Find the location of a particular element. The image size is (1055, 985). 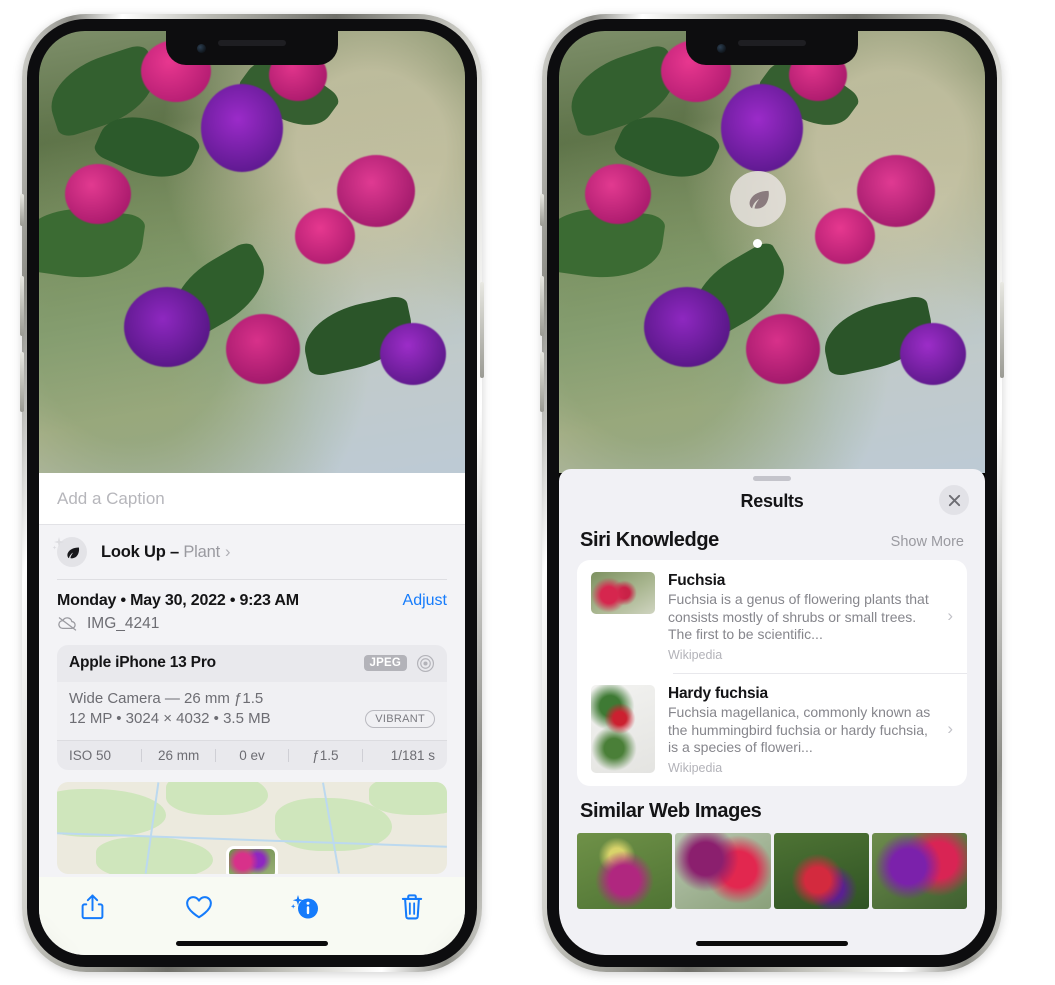

stat-ev: 0 ev is located at coordinates (252, 755).